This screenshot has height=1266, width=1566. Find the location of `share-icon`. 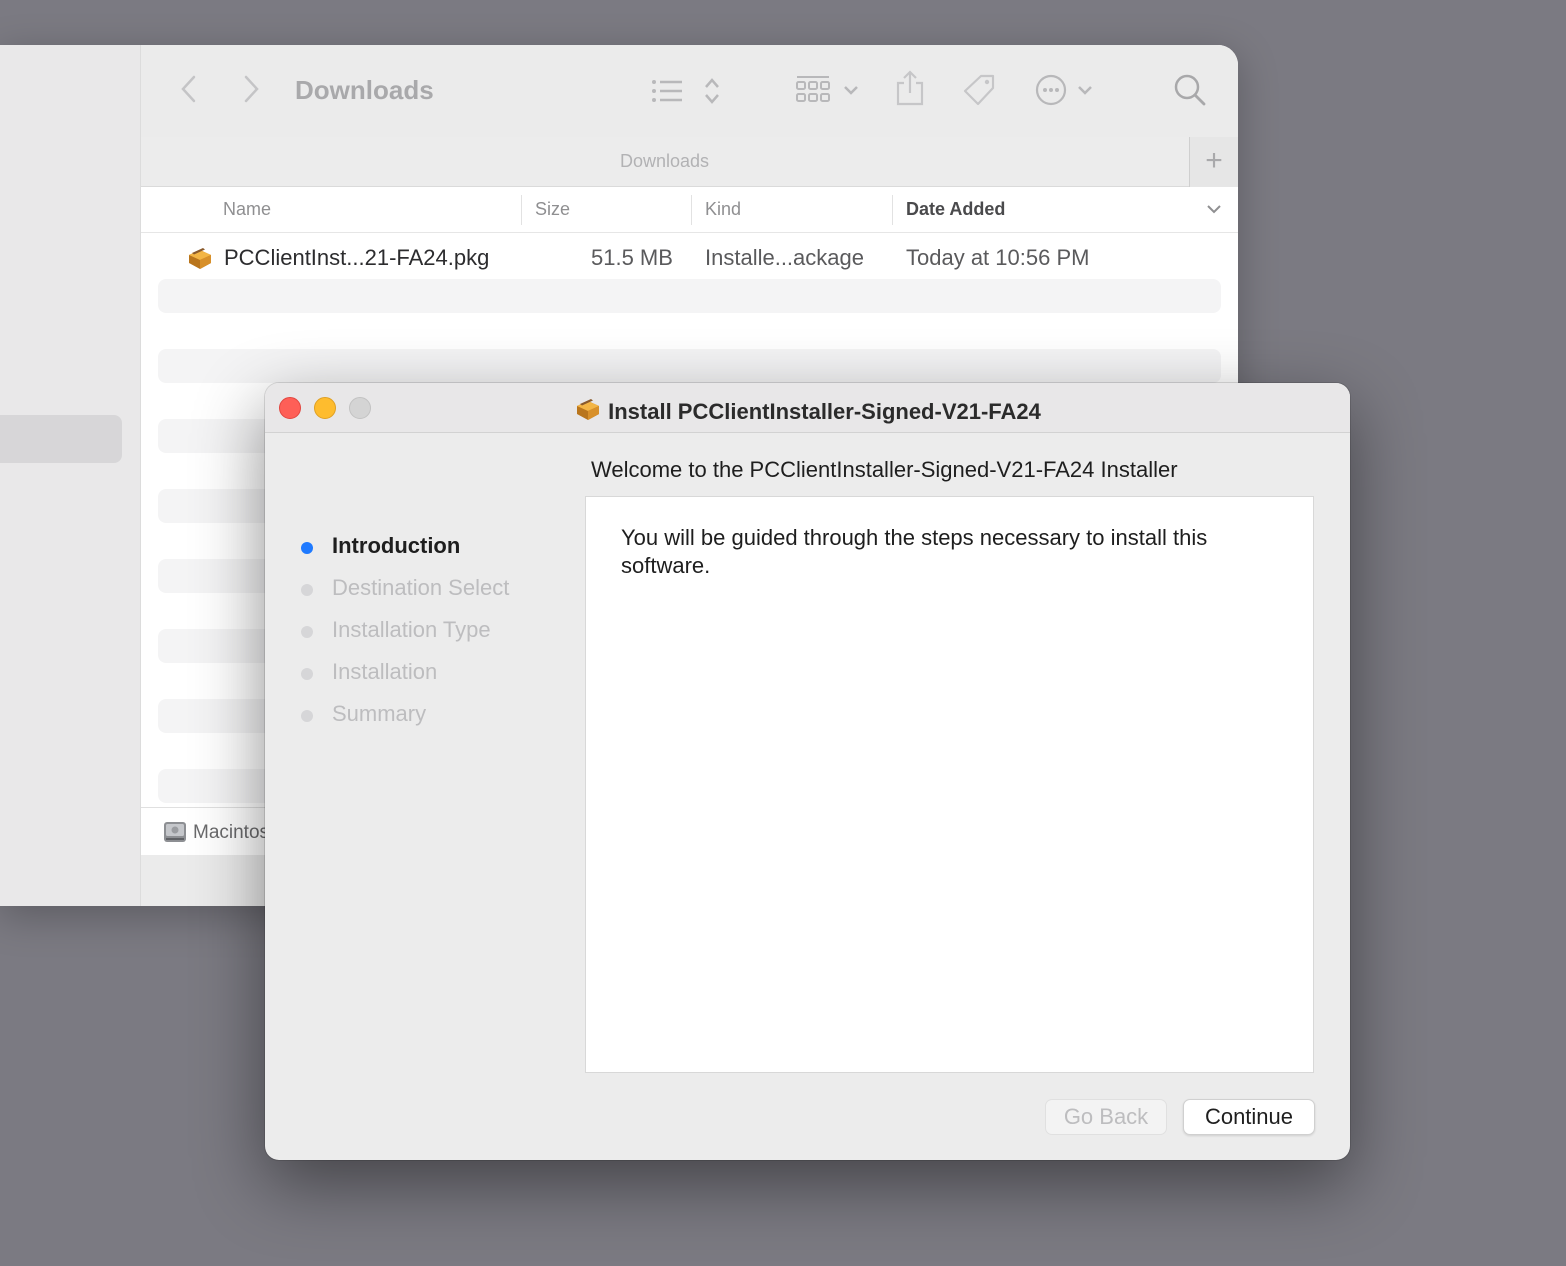

share-icon is located at coordinates (910, 88).